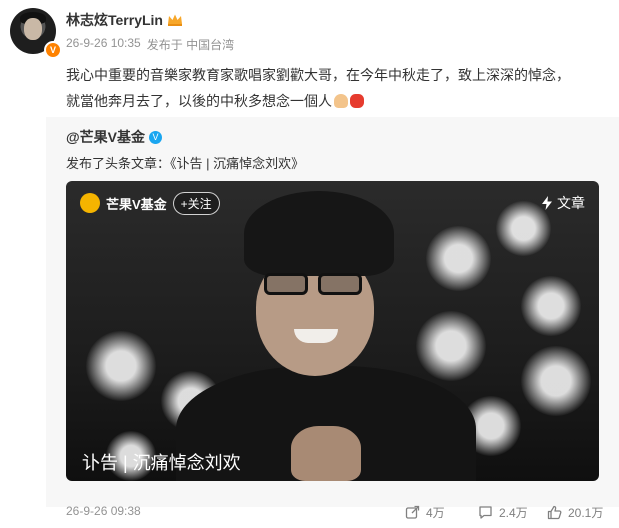 This screenshot has height=528, width=619. I want to click on author-row: 林志炫TerryLin, so click(124, 20).